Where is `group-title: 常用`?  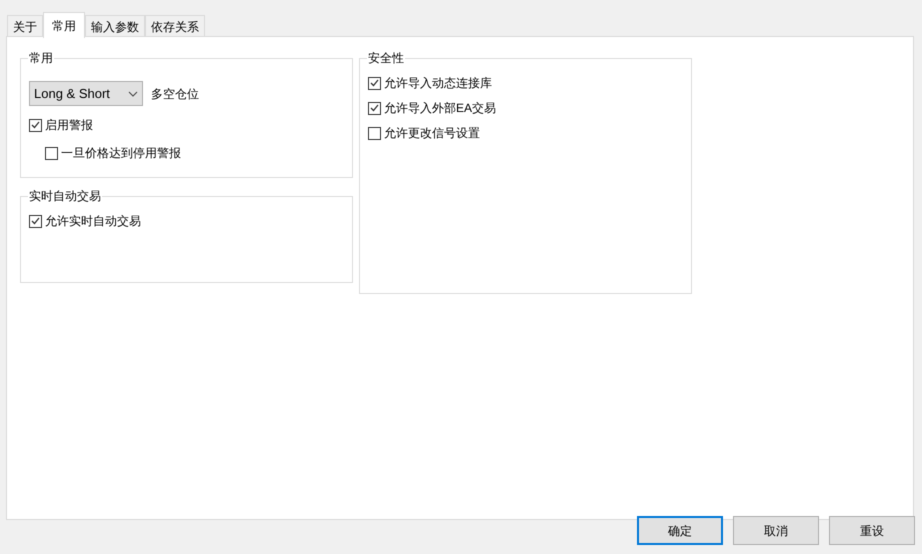 group-title: 常用 is located at coordinates (41, 58).